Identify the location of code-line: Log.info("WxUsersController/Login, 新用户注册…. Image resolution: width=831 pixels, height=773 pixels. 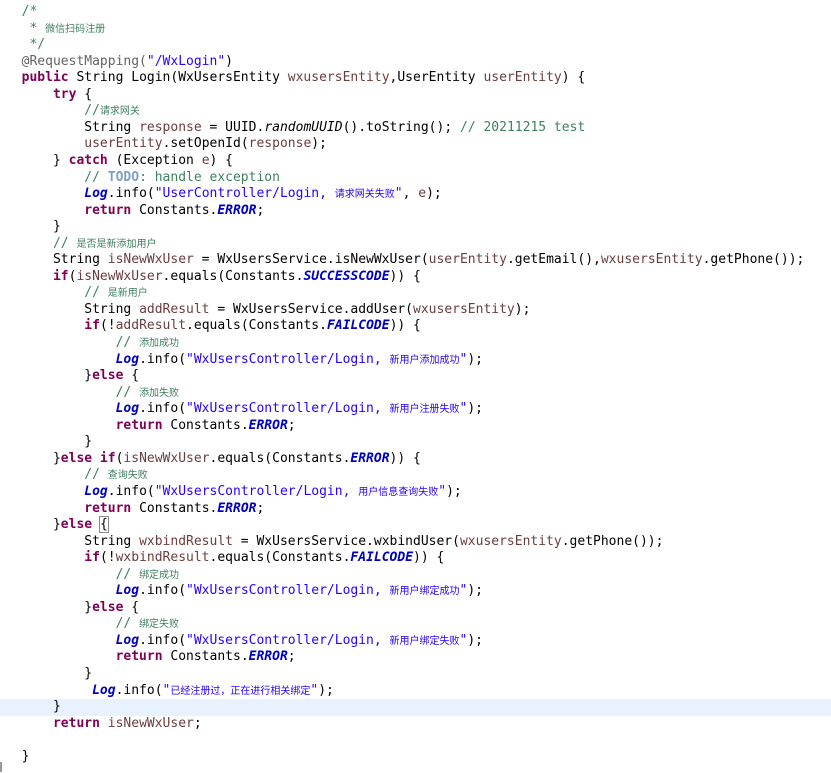
(415, 409).